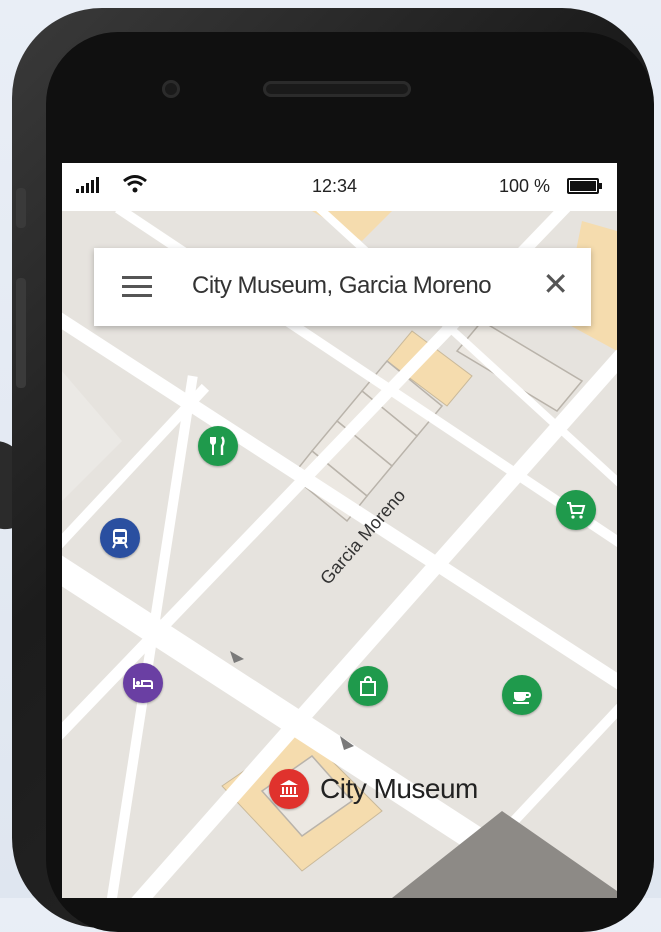 The height and width of the screenshot is (932, 661). What do you see at coordinates (337, 89) in the screenshot?
I see `earpiece-speaker` at bounding box center [337, 89].